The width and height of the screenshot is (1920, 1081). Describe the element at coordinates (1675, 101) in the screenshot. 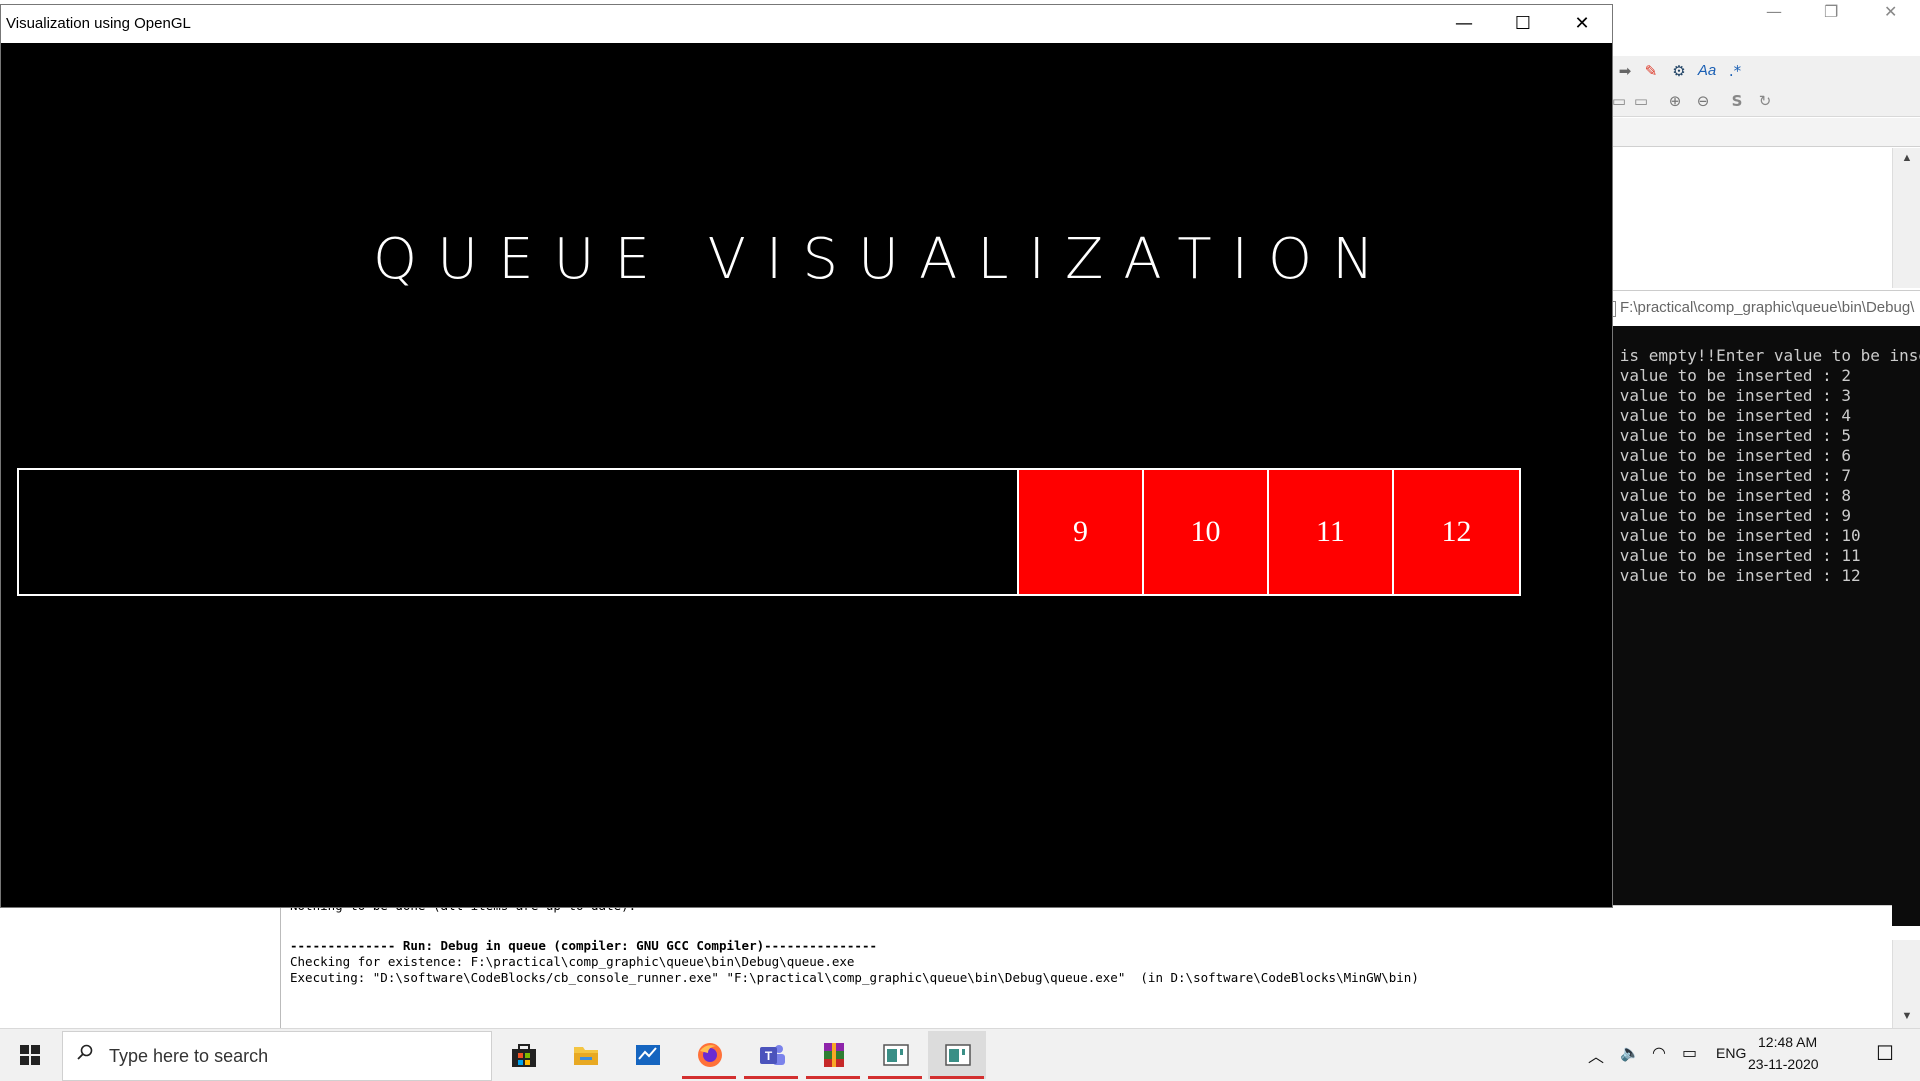

I see `zoom-in-icon: ⊕` at that location.